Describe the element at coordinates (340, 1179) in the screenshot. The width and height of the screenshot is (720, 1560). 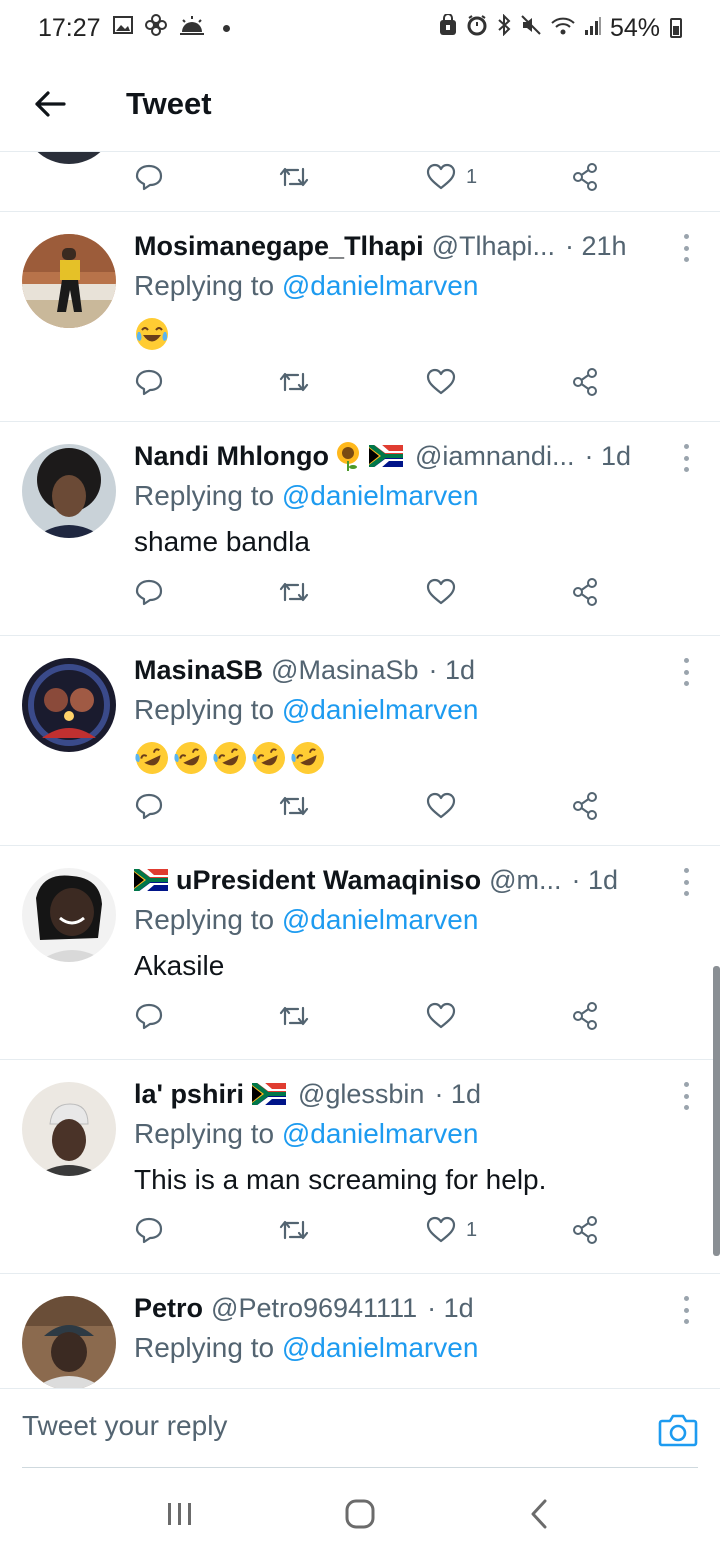
I see `tweet-text: This is a man screaming for help.` at that location.